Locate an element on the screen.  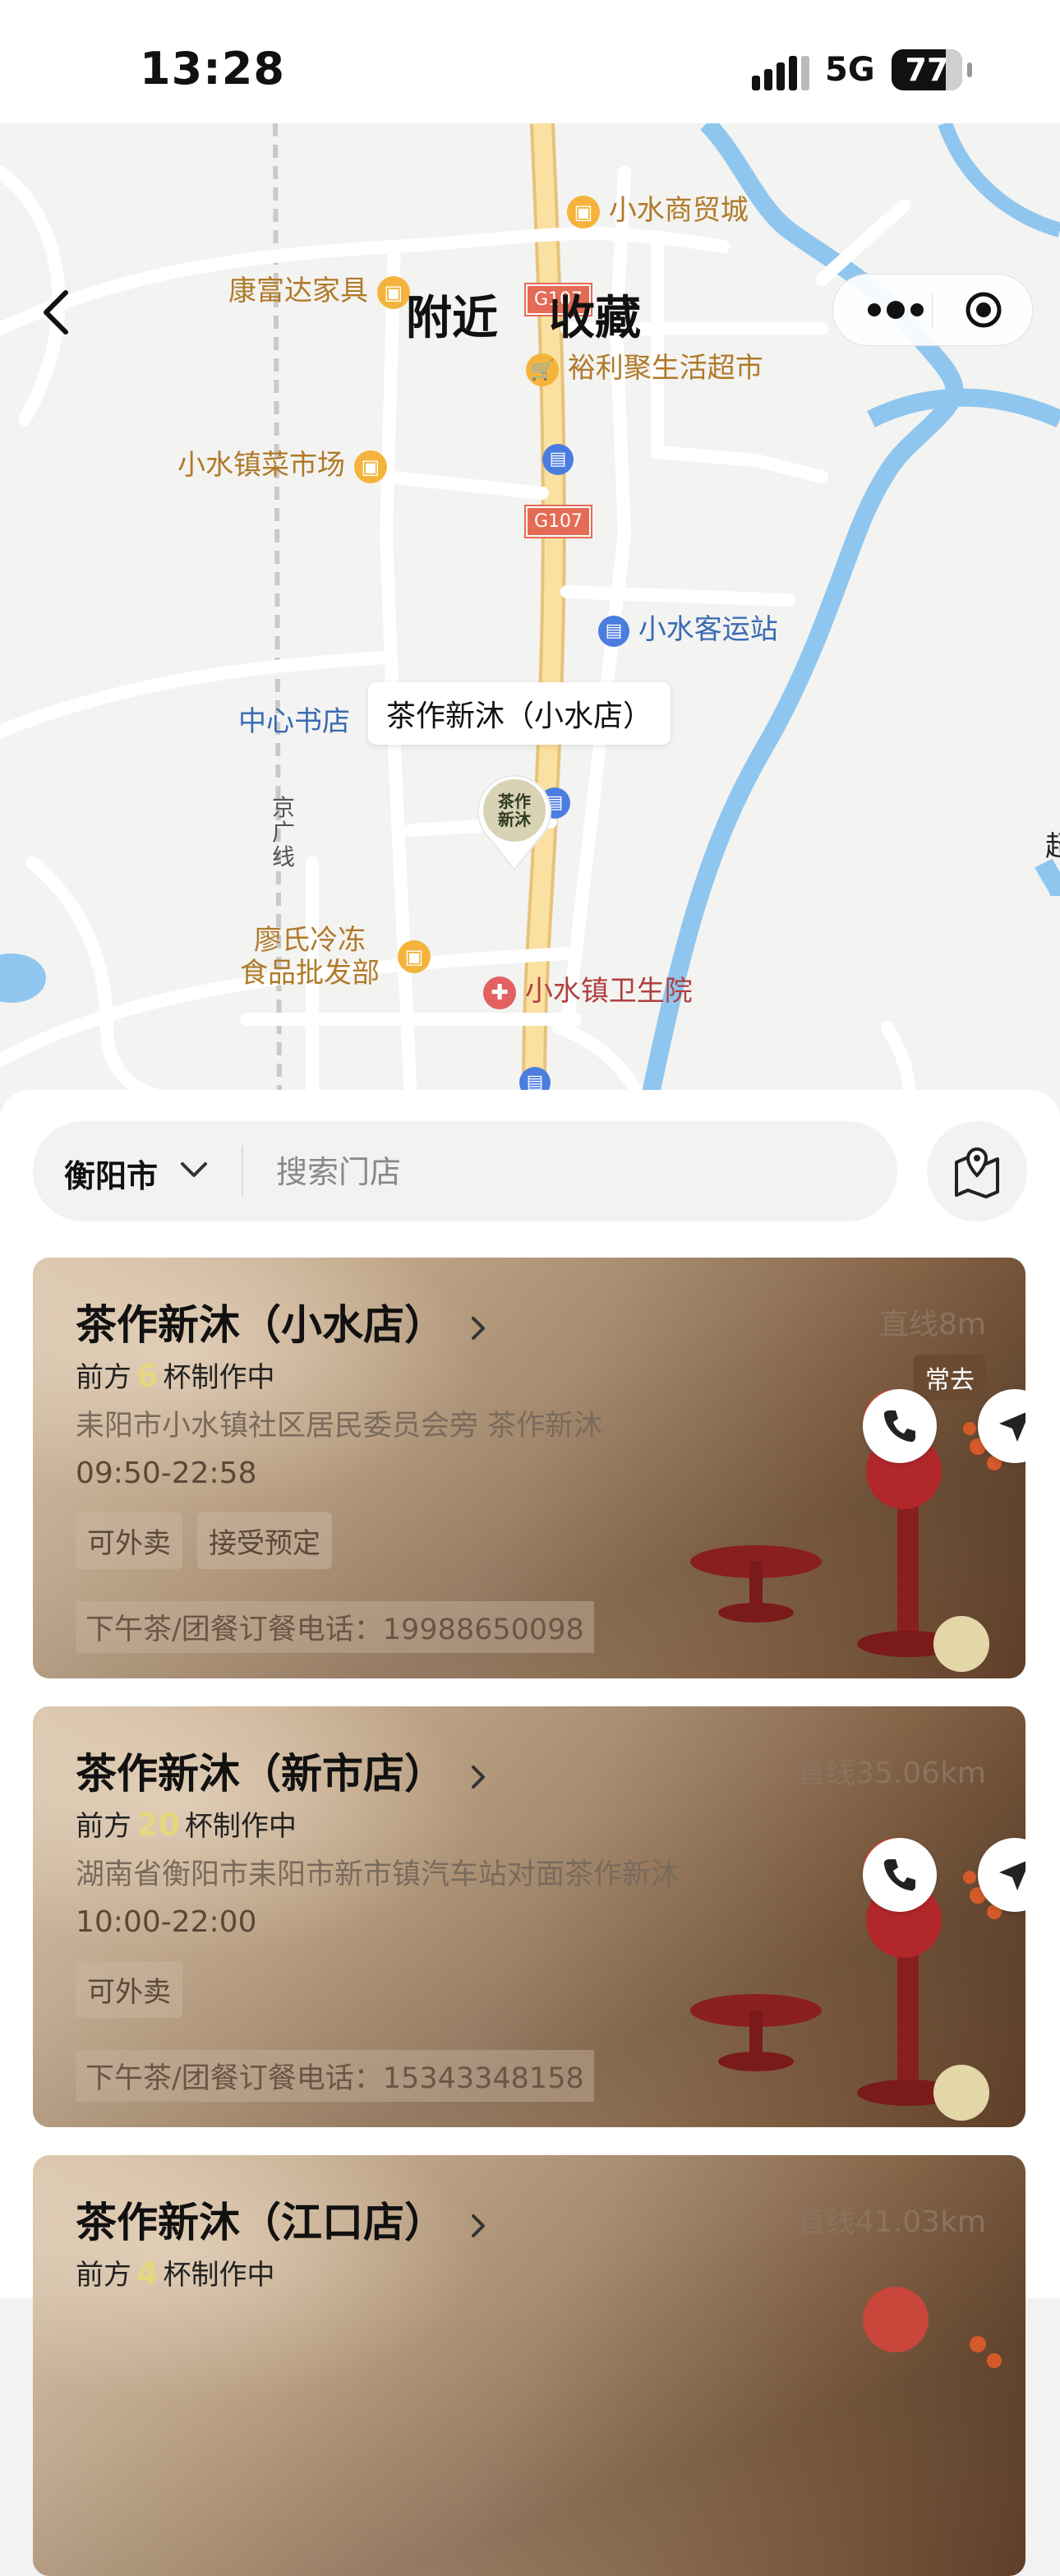
battery-indicator: 77 is located at coordinates (932, 70).